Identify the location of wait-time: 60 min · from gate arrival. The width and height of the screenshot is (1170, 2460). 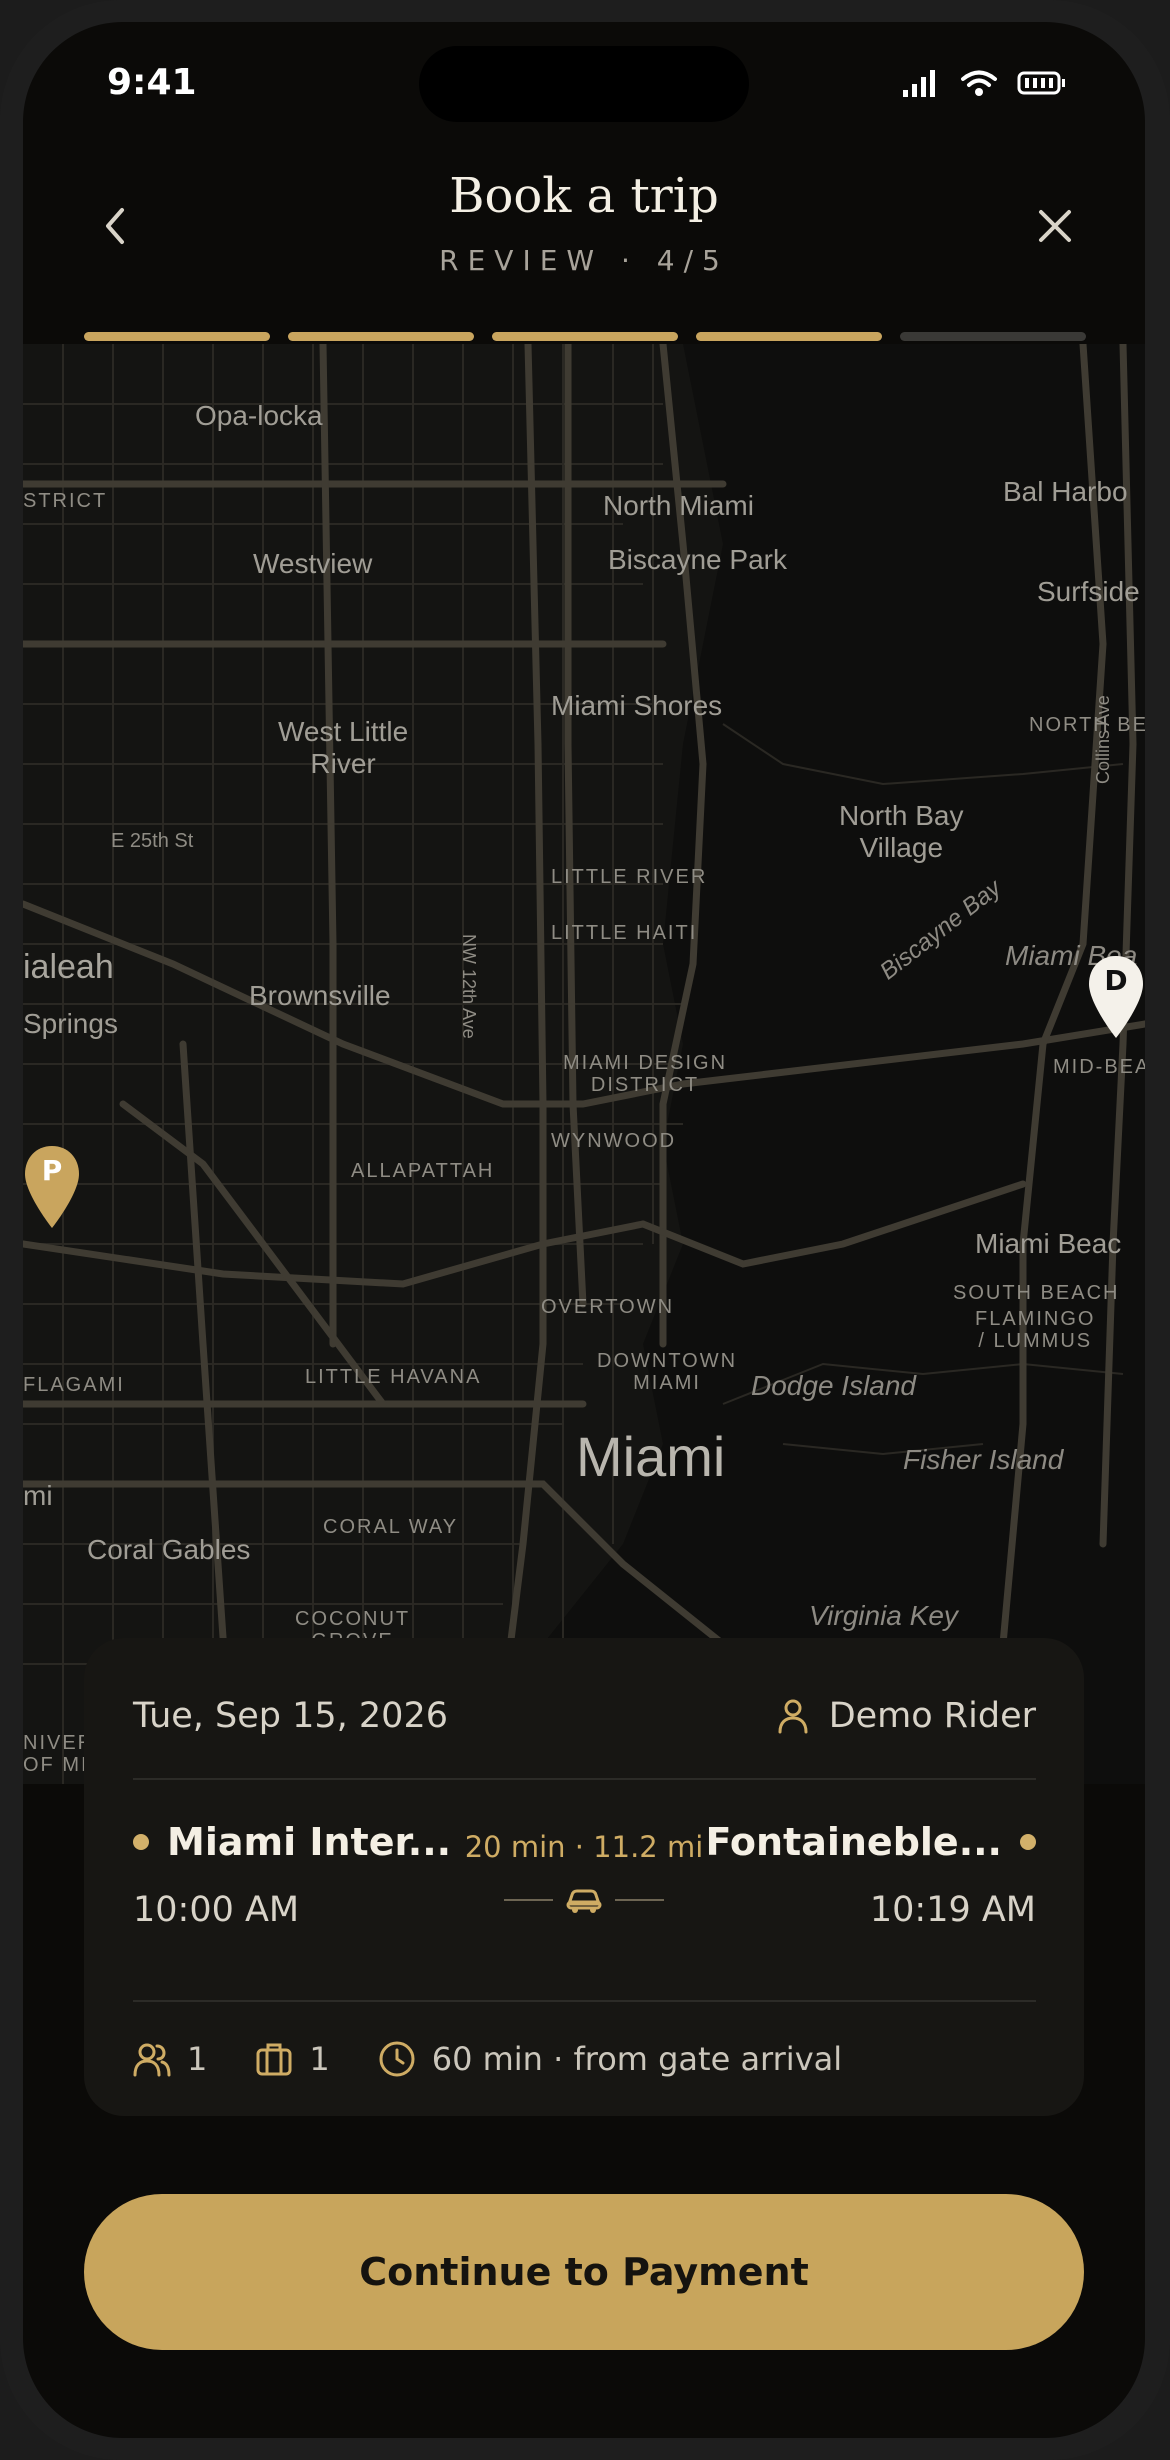
(610, 2059).